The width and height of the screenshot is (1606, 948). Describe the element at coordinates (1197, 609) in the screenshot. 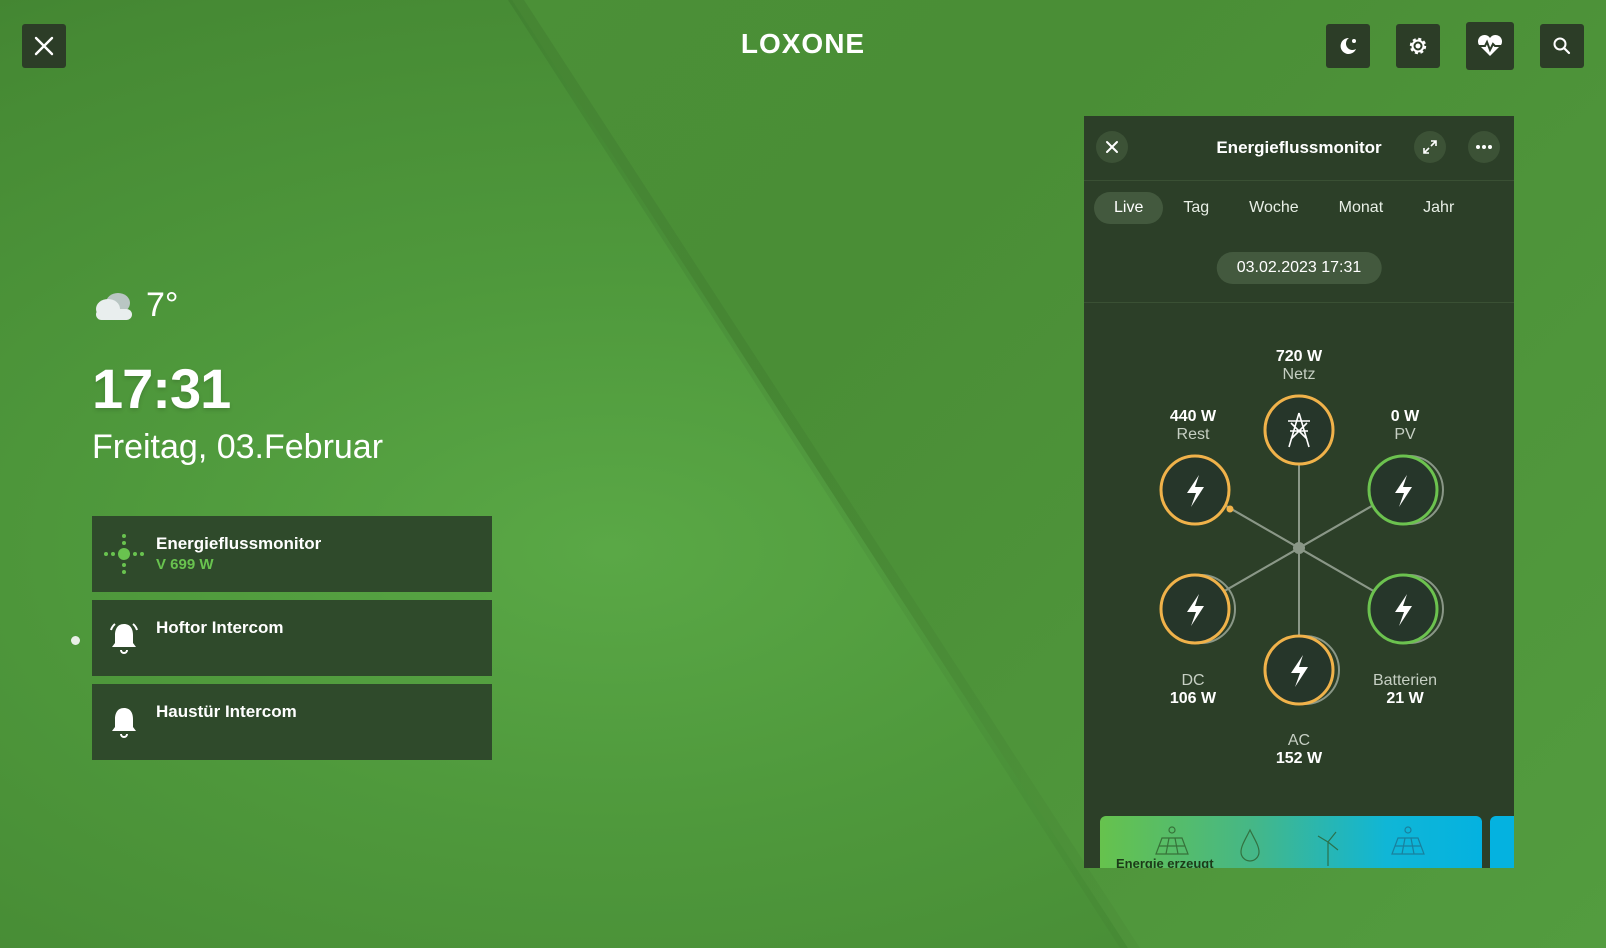

I see `node-dc` at that location.